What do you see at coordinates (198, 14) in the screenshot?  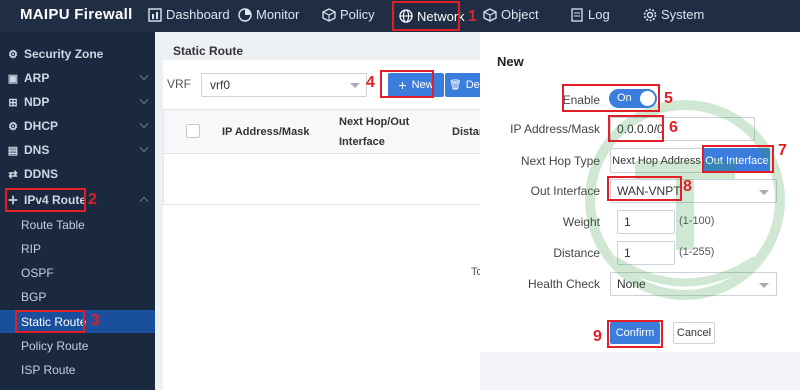 I see `nav-dashboard-label: Dashboard` at bounding box center [198, 14].